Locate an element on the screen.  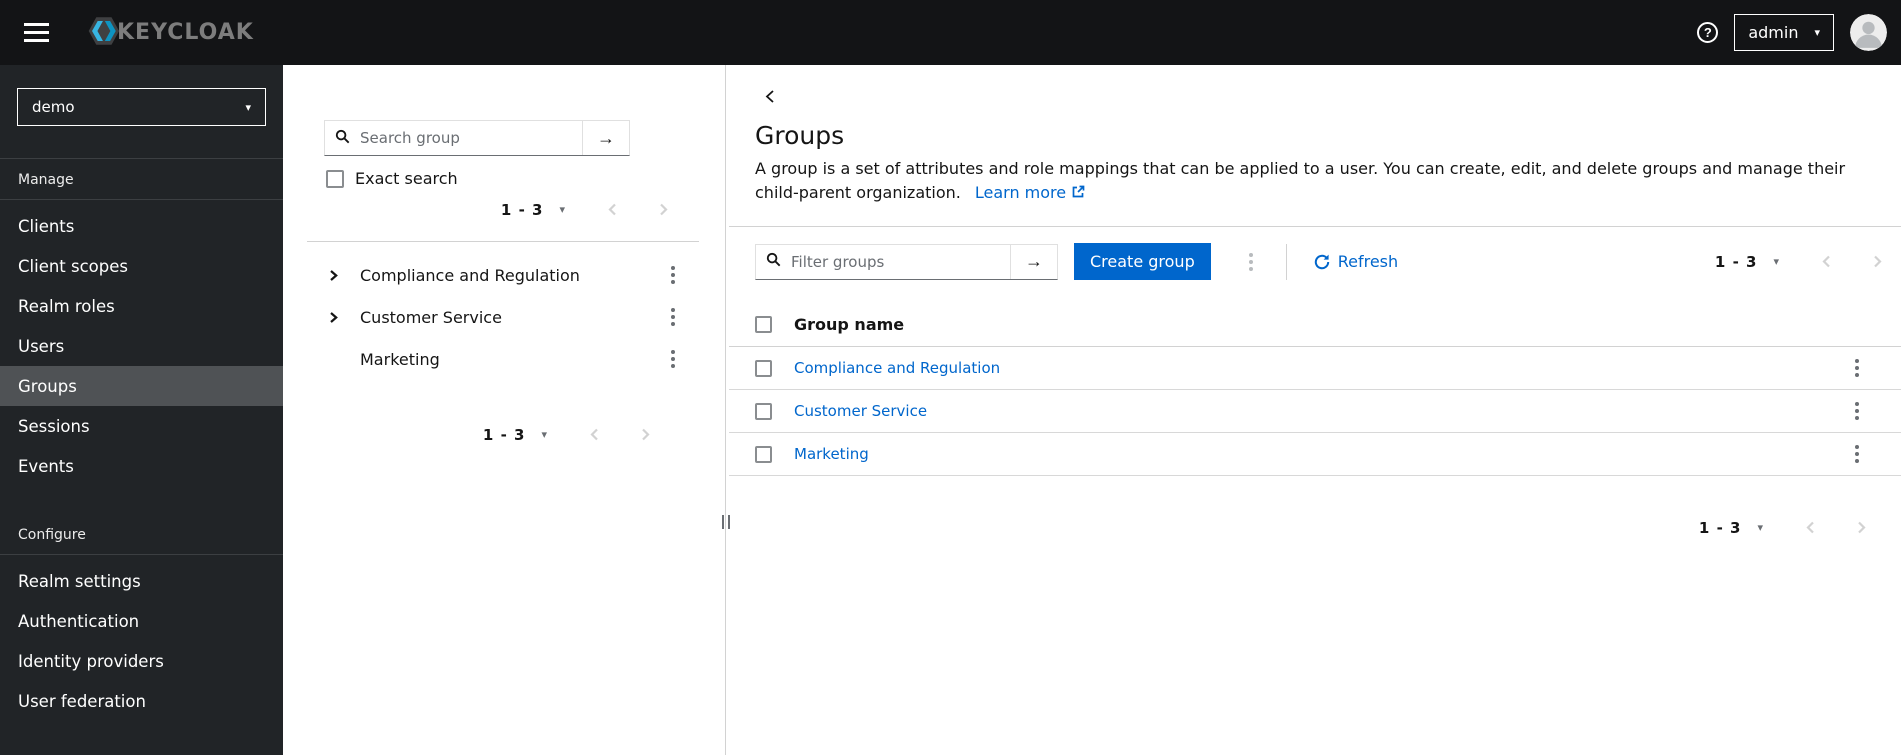
tree-pagination-top: 1 - 3 ▾ is located at coordinates (503, 209).